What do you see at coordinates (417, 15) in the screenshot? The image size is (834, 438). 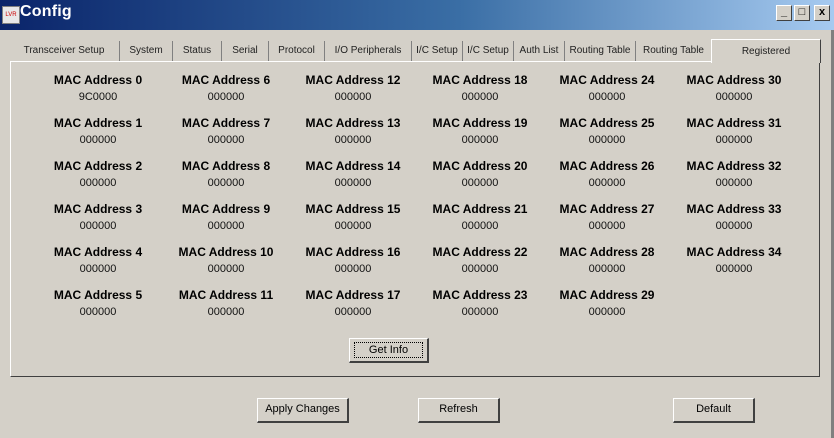 I see `title-bar: LVR Config _ □ x` at bounding box center [417, 15].